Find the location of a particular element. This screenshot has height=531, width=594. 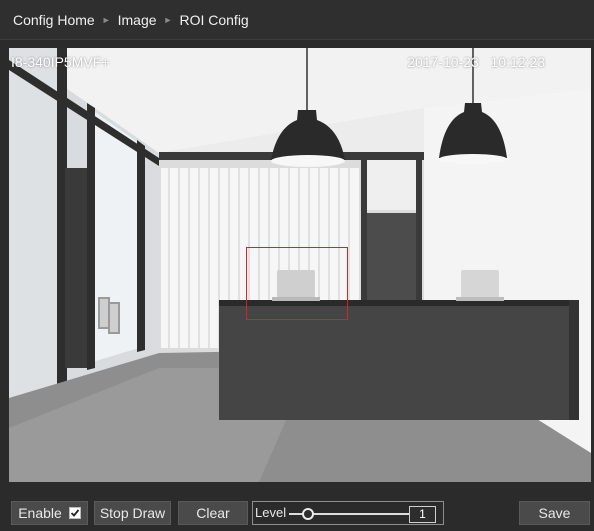

breadcrumb: Config Home ► Image ► ROI Config is located at coordinates (297, 20).